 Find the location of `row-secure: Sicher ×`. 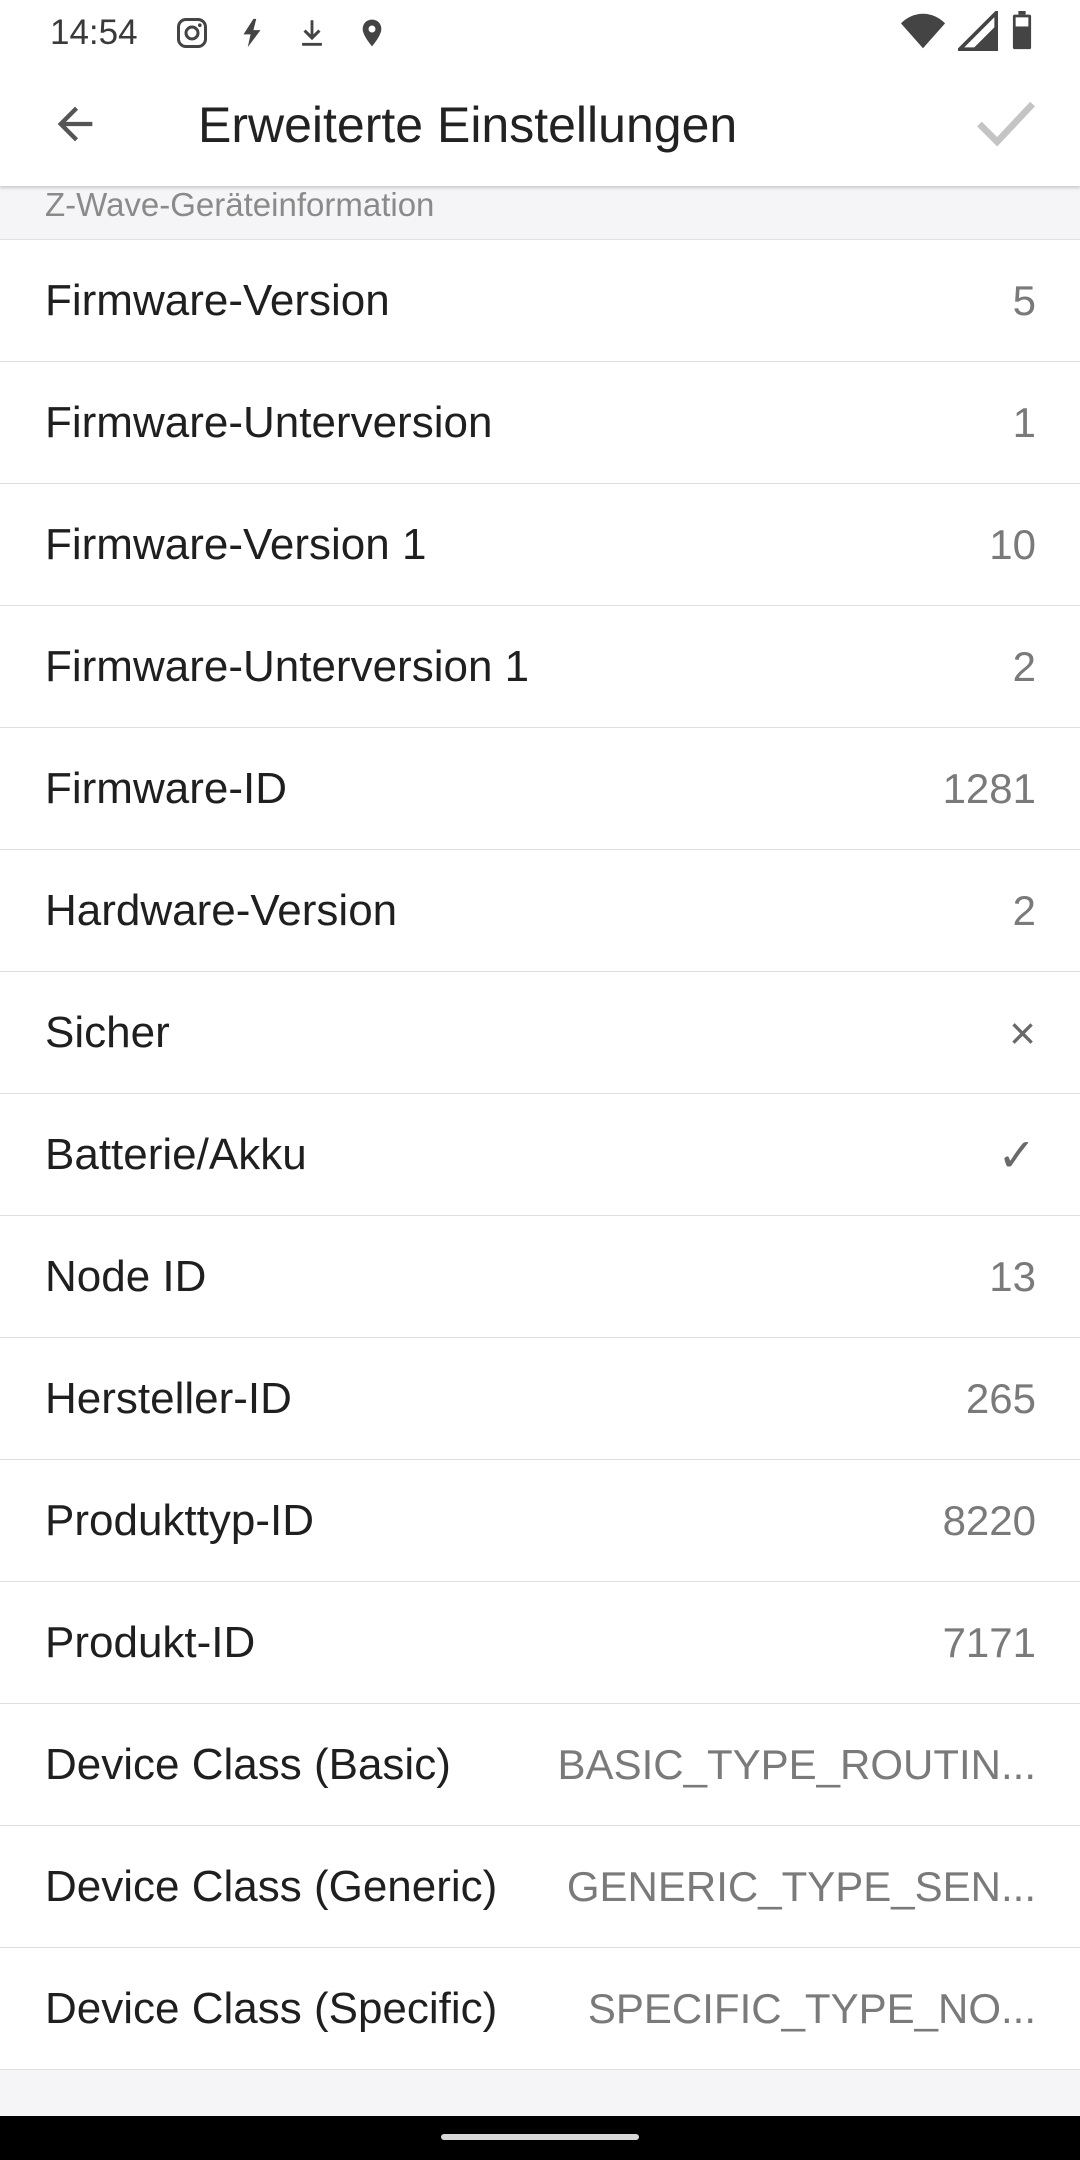

row-secure: Sicher × is located at coordinates (540, 1033).